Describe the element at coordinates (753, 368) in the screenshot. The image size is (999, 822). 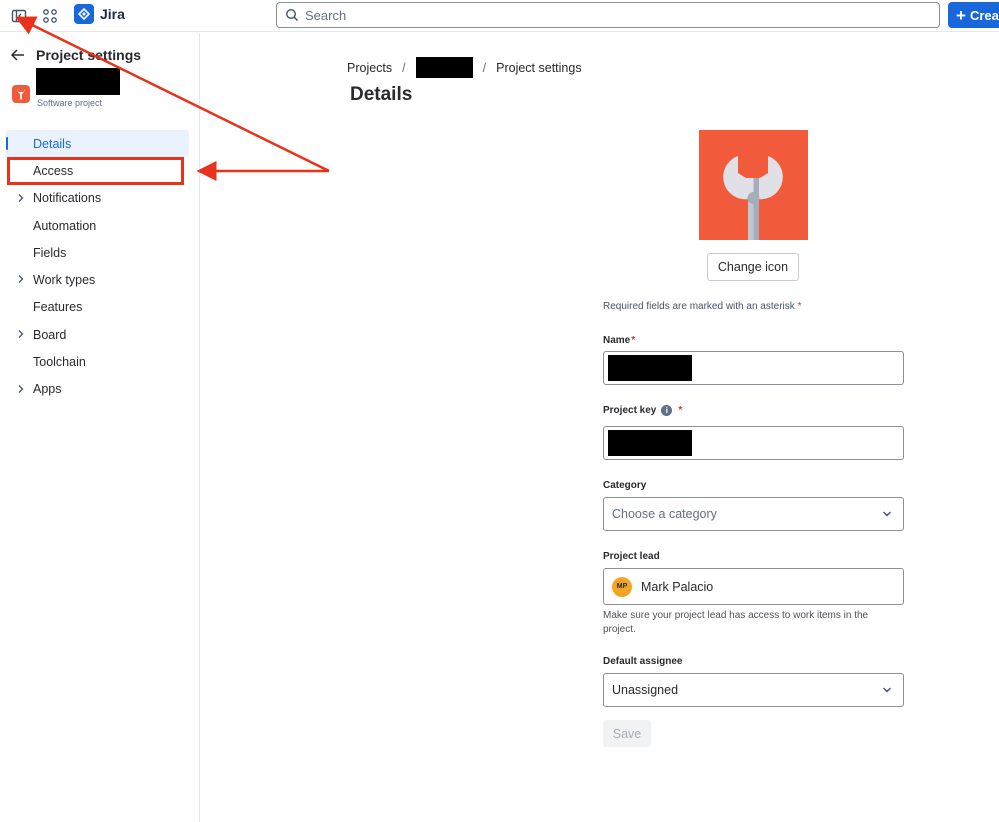
I see `name-field` at that location.